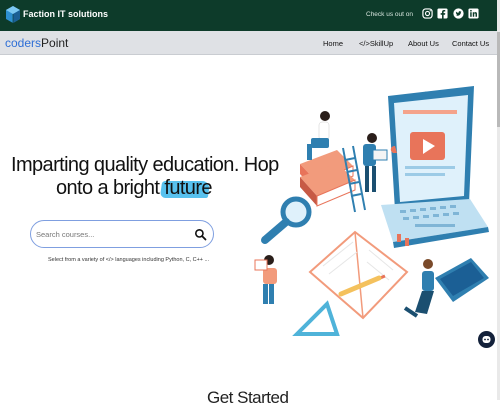 The image size is (500, 408). I want to click on student-sitting-icon, so click(318, 135).